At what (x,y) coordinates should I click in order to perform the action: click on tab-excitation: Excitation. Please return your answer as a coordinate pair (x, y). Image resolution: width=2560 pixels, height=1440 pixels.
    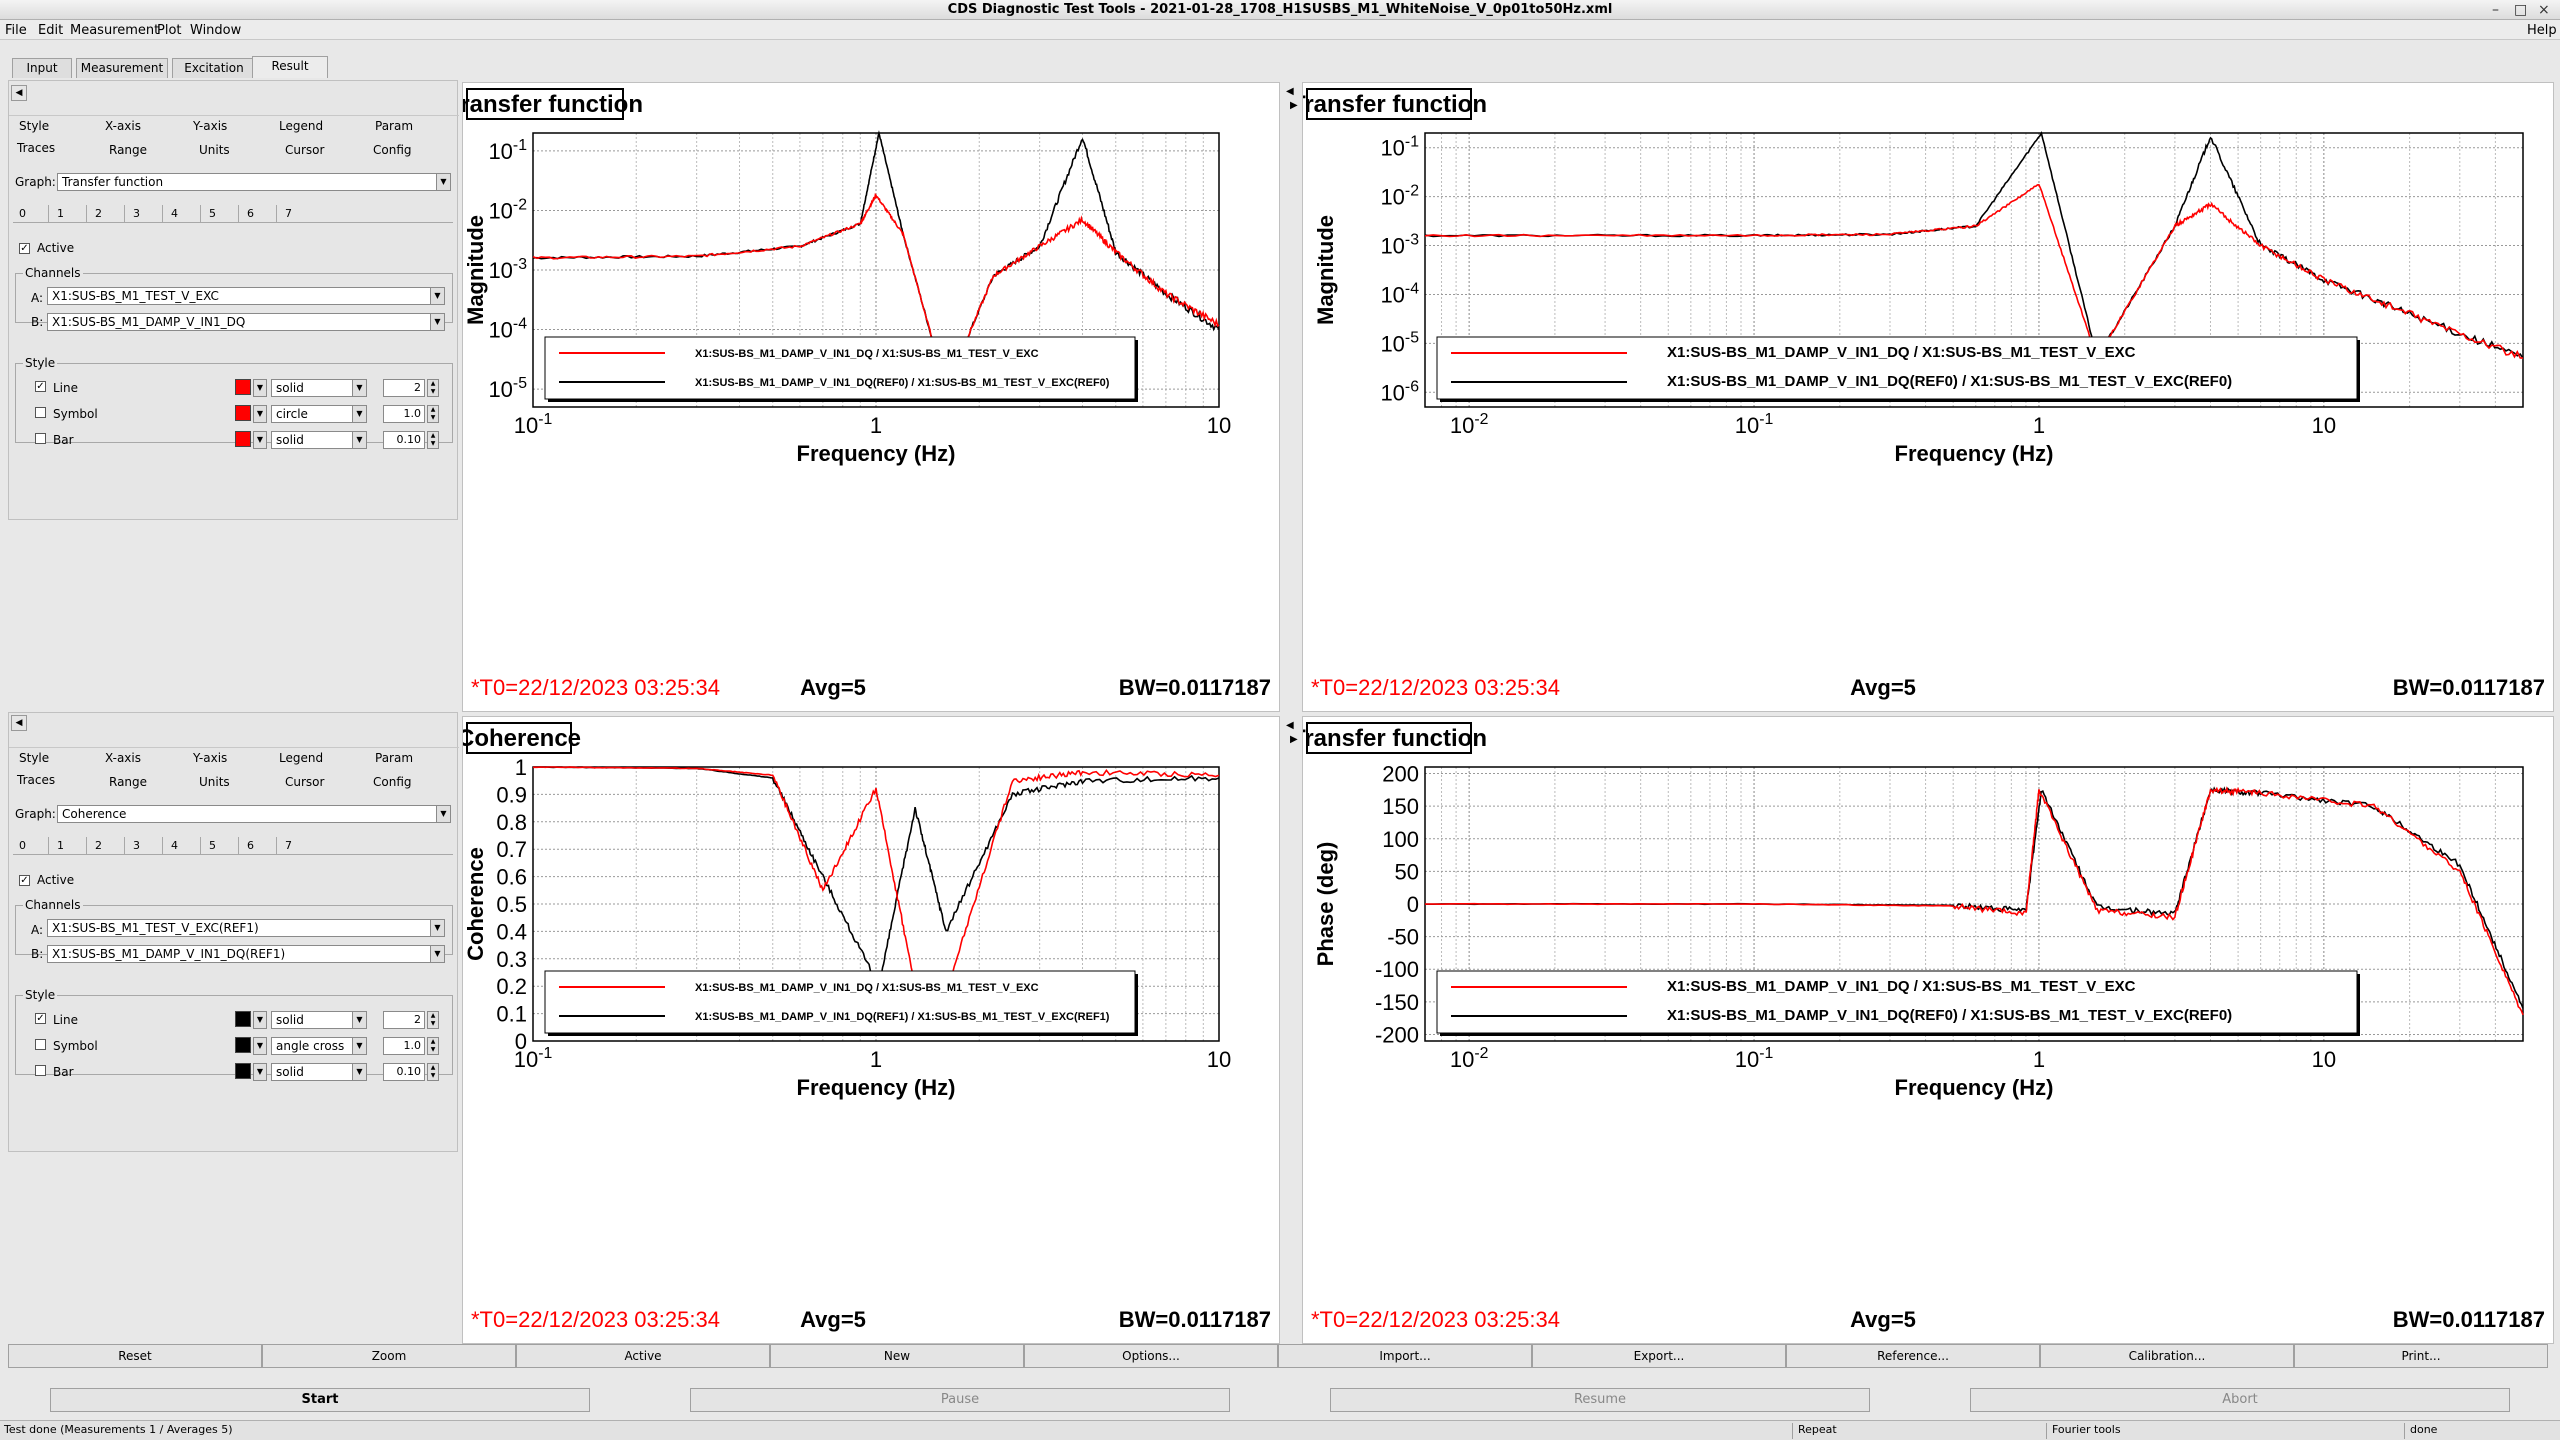
    Looking at the image, I should click on (214, 68).